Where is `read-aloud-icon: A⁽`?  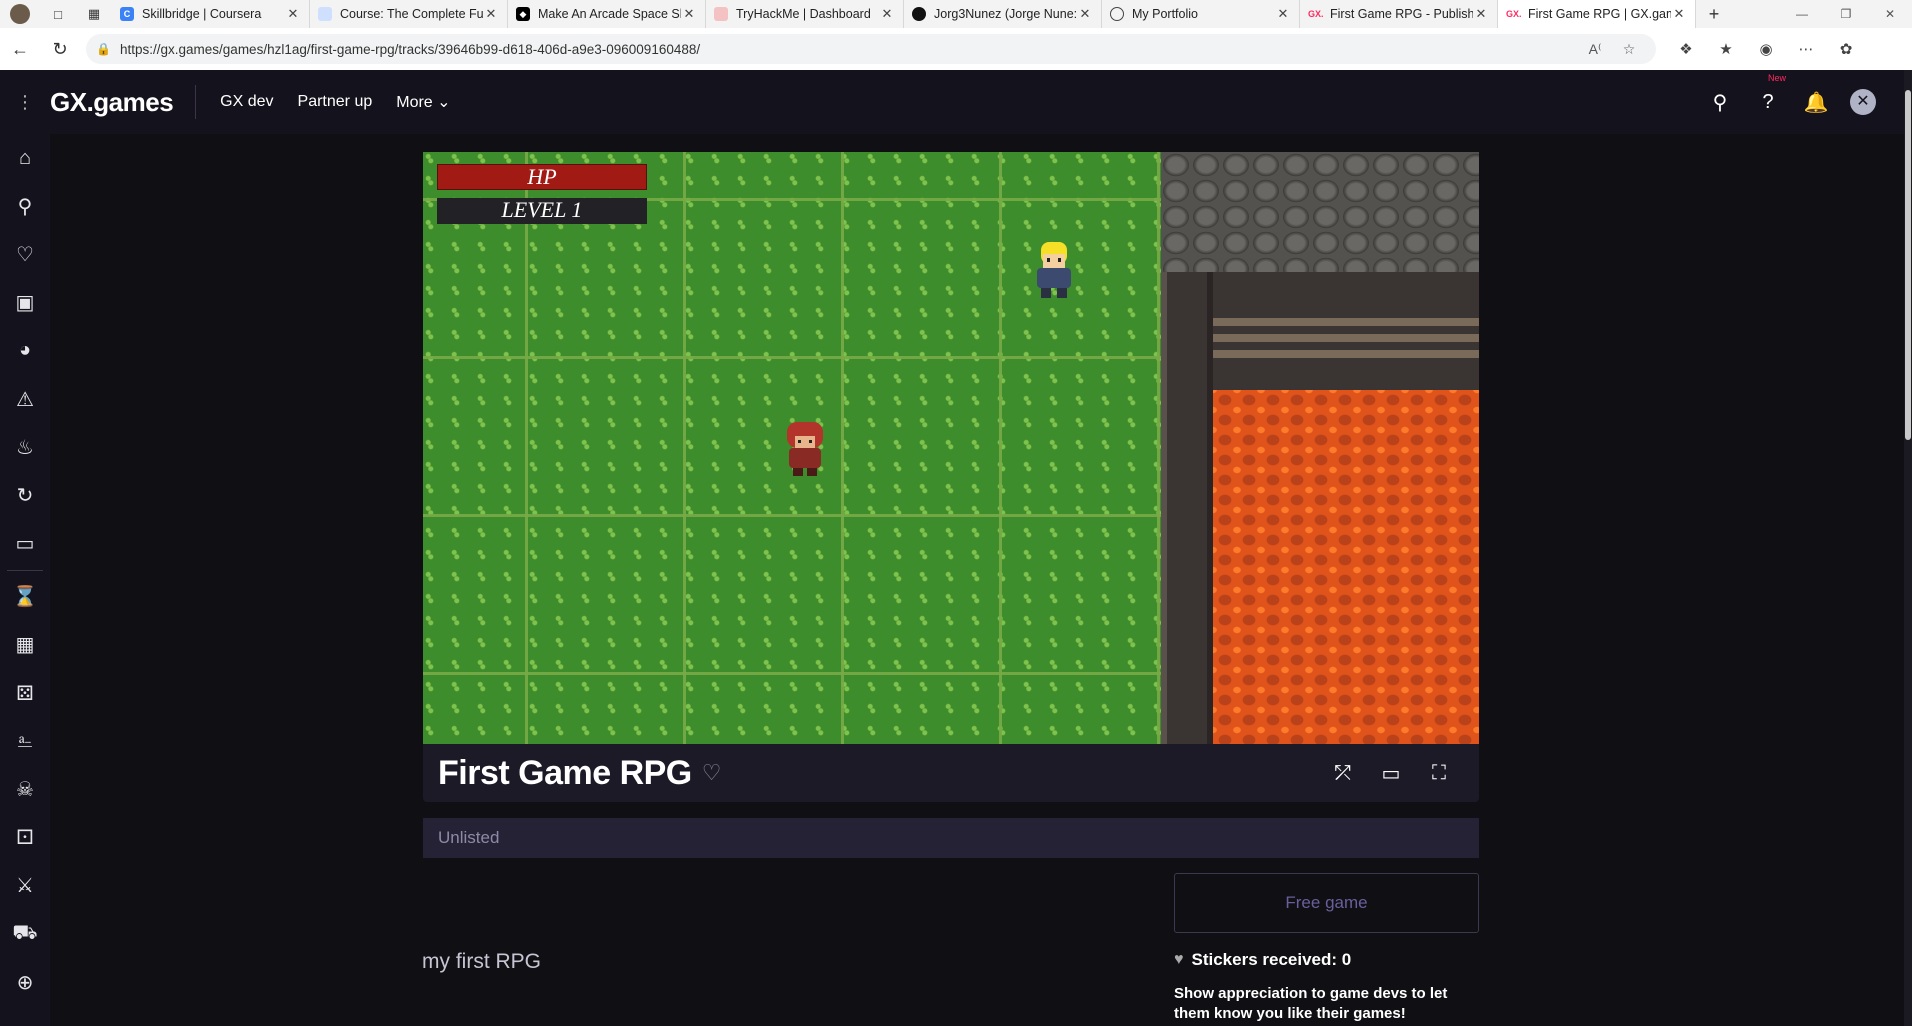 read-aloud-icon: A⁽ is located at coordinates (1595, 49).